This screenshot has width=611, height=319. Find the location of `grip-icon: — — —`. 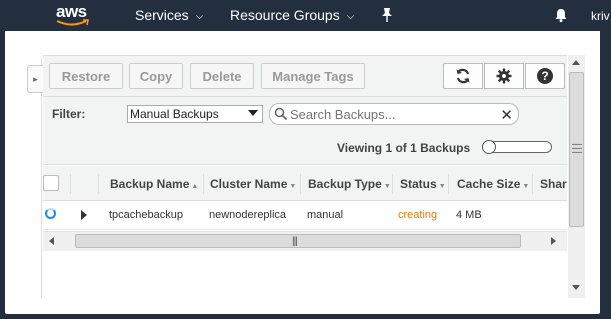

grip-icon: — — — is located at coordinates (577, 148).